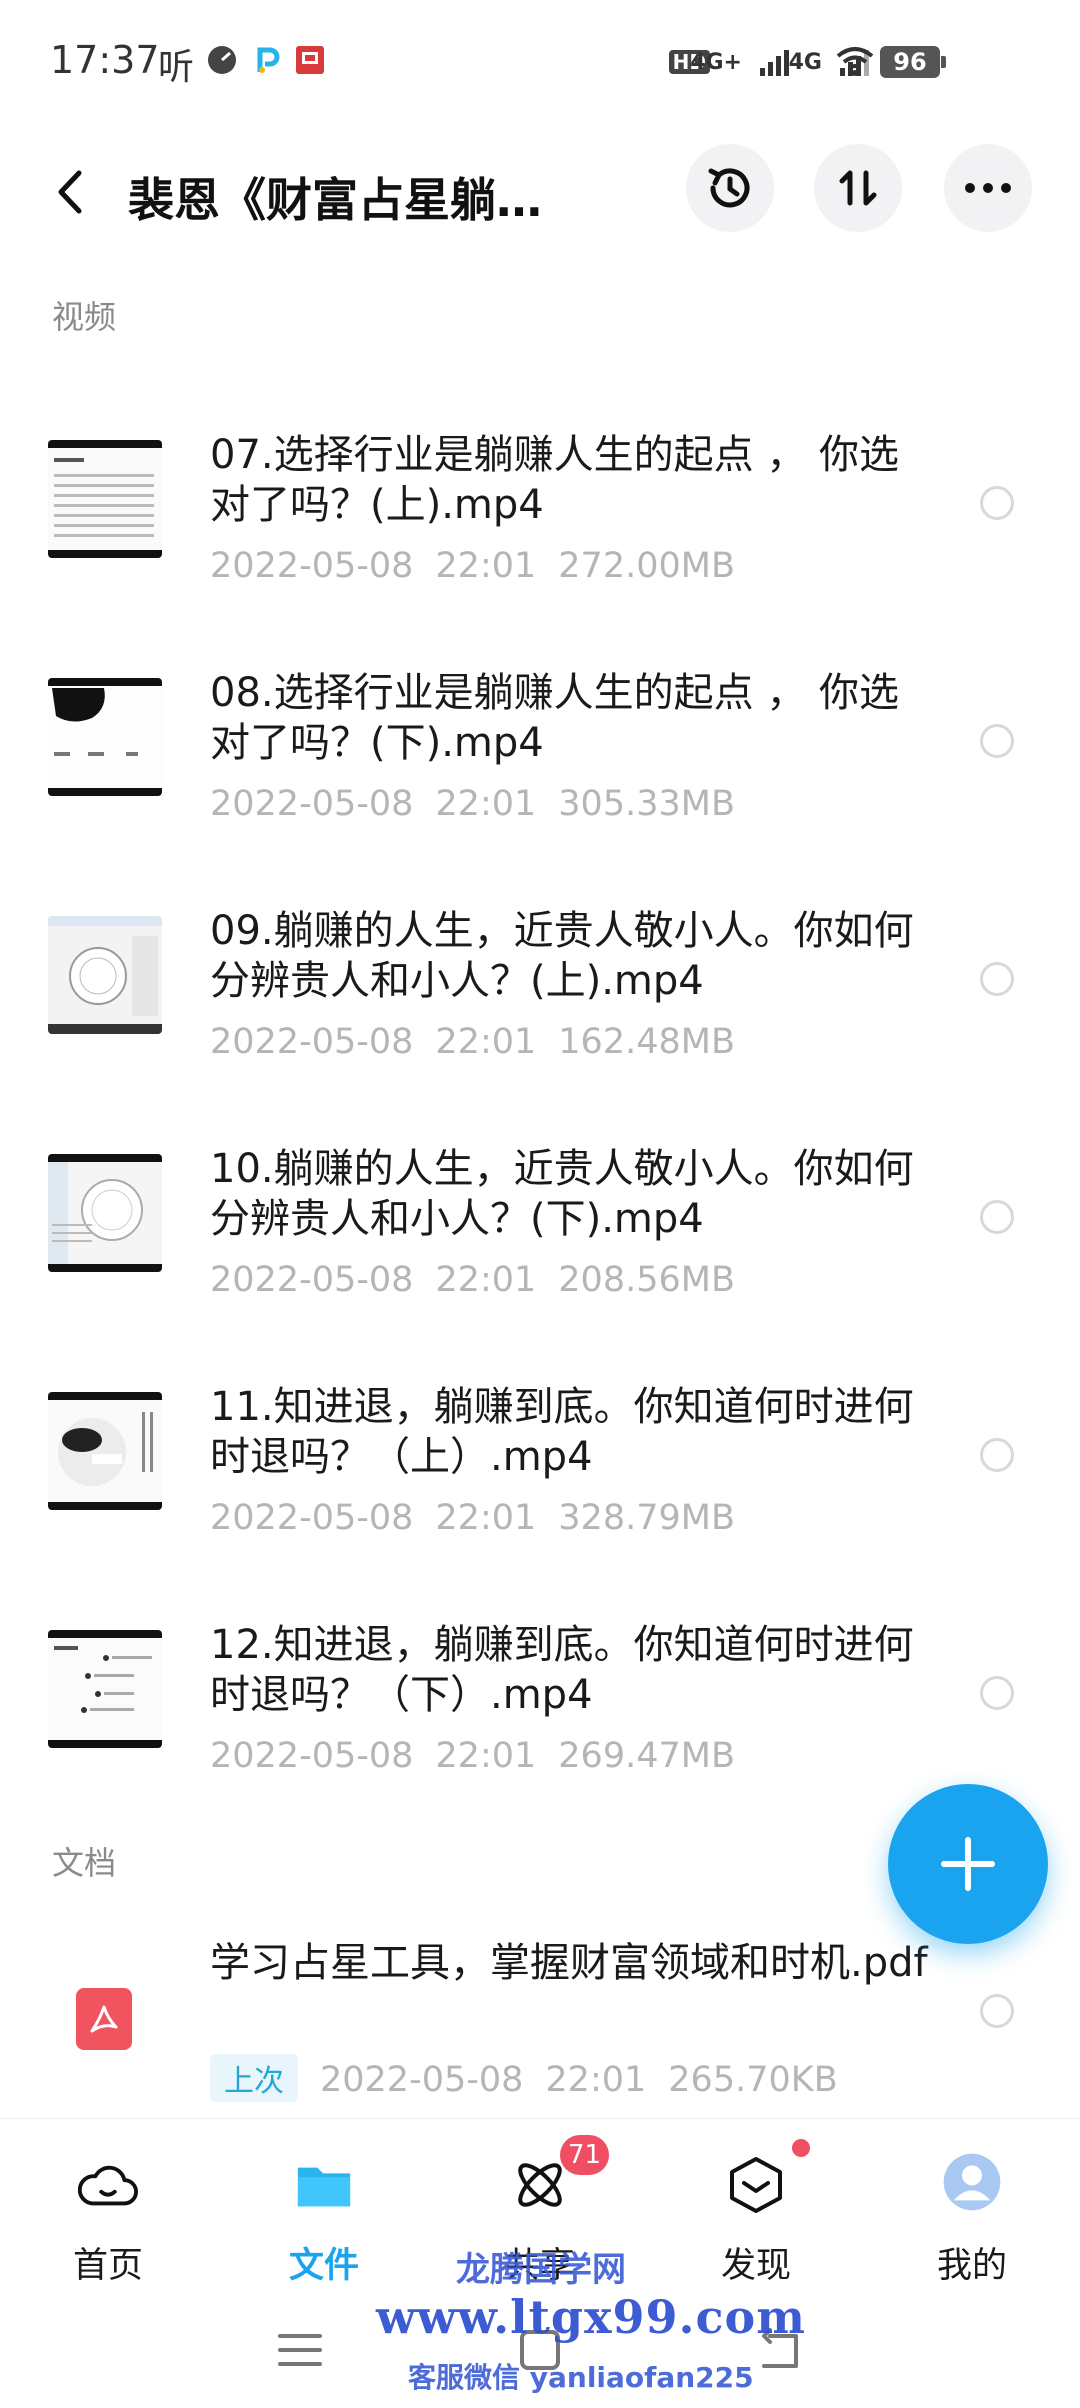  I want to click on status-time: 17:37, so click(105, 60).